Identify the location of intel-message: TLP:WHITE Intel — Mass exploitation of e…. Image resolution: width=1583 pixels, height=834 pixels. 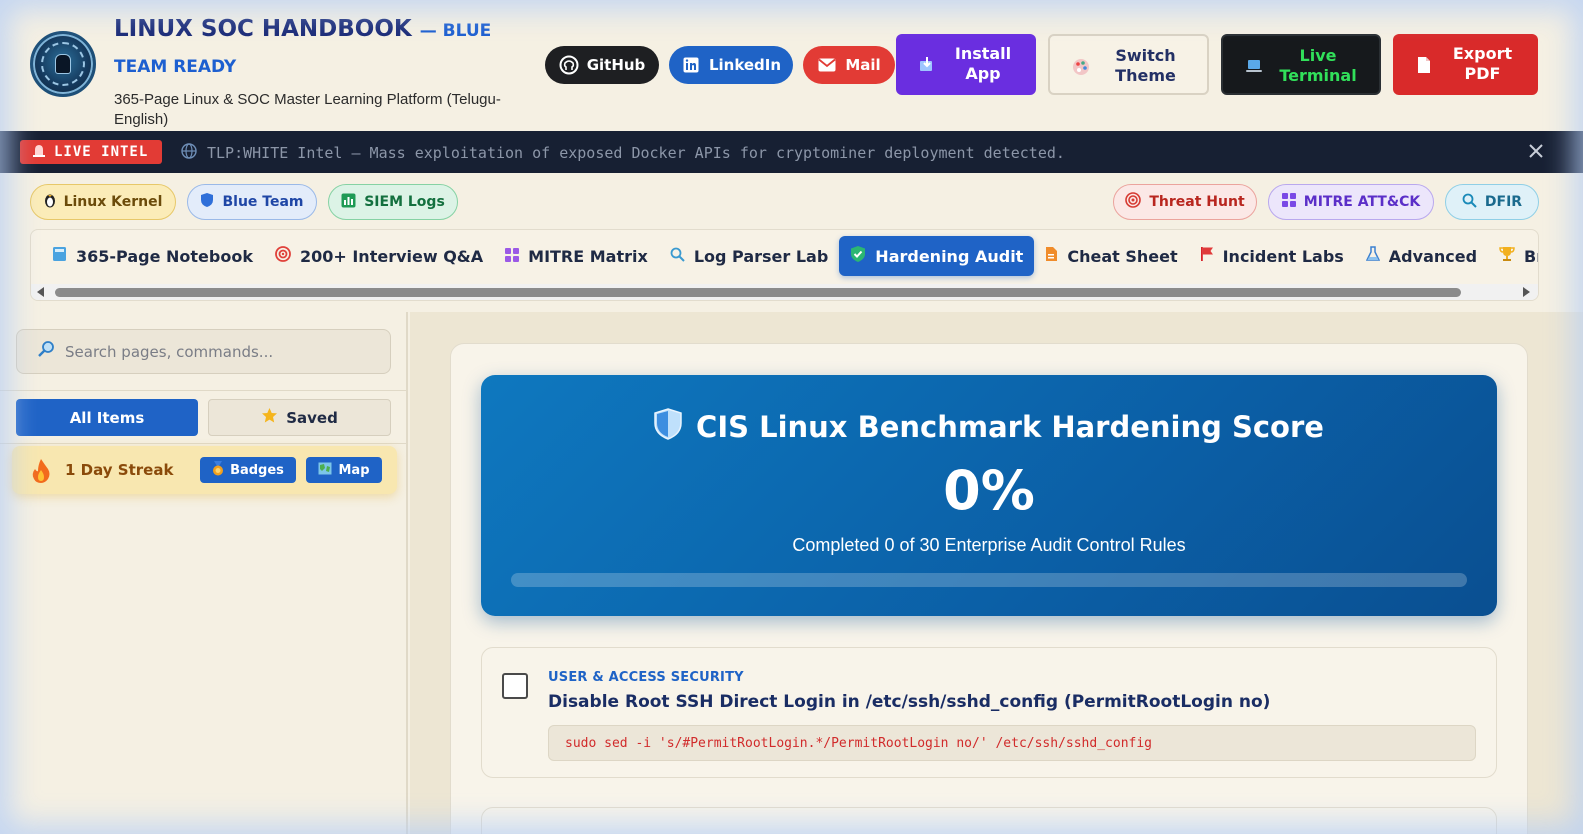
(636, 153).